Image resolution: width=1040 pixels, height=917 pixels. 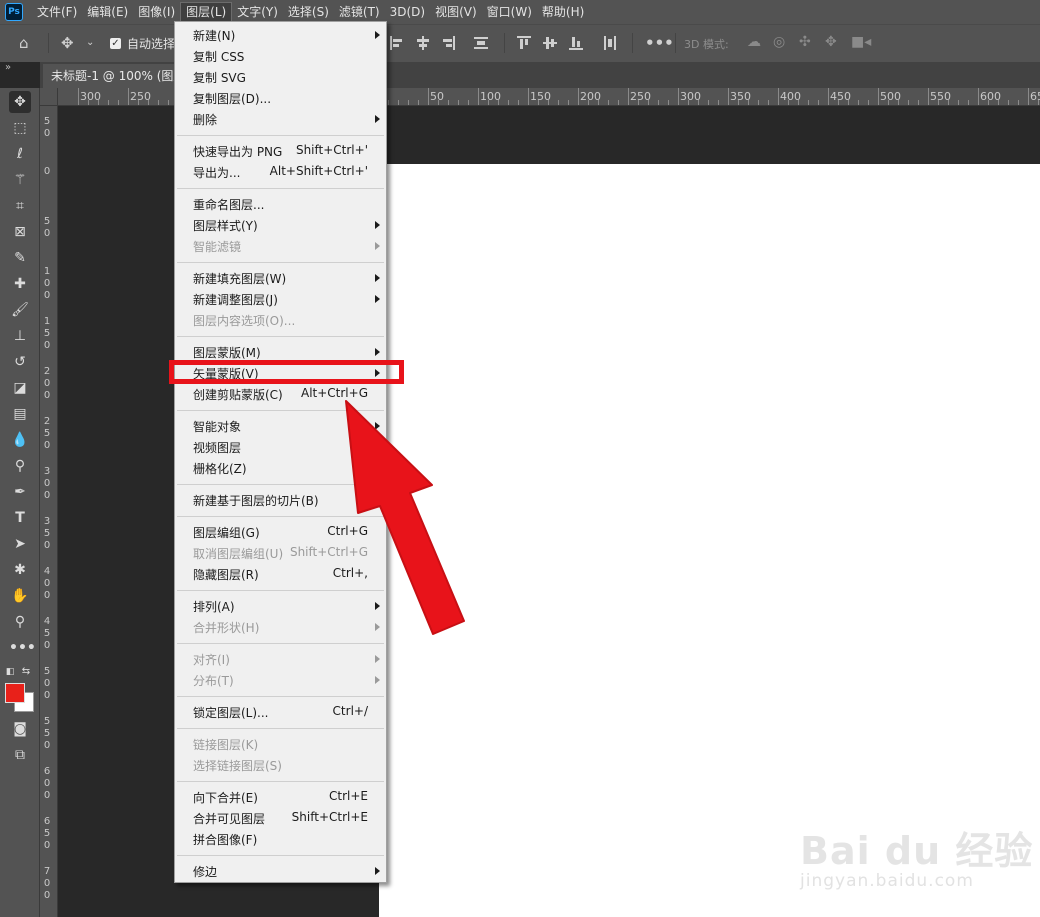 I want to click on foreground-color-swatch, so click(x=15, y=693).